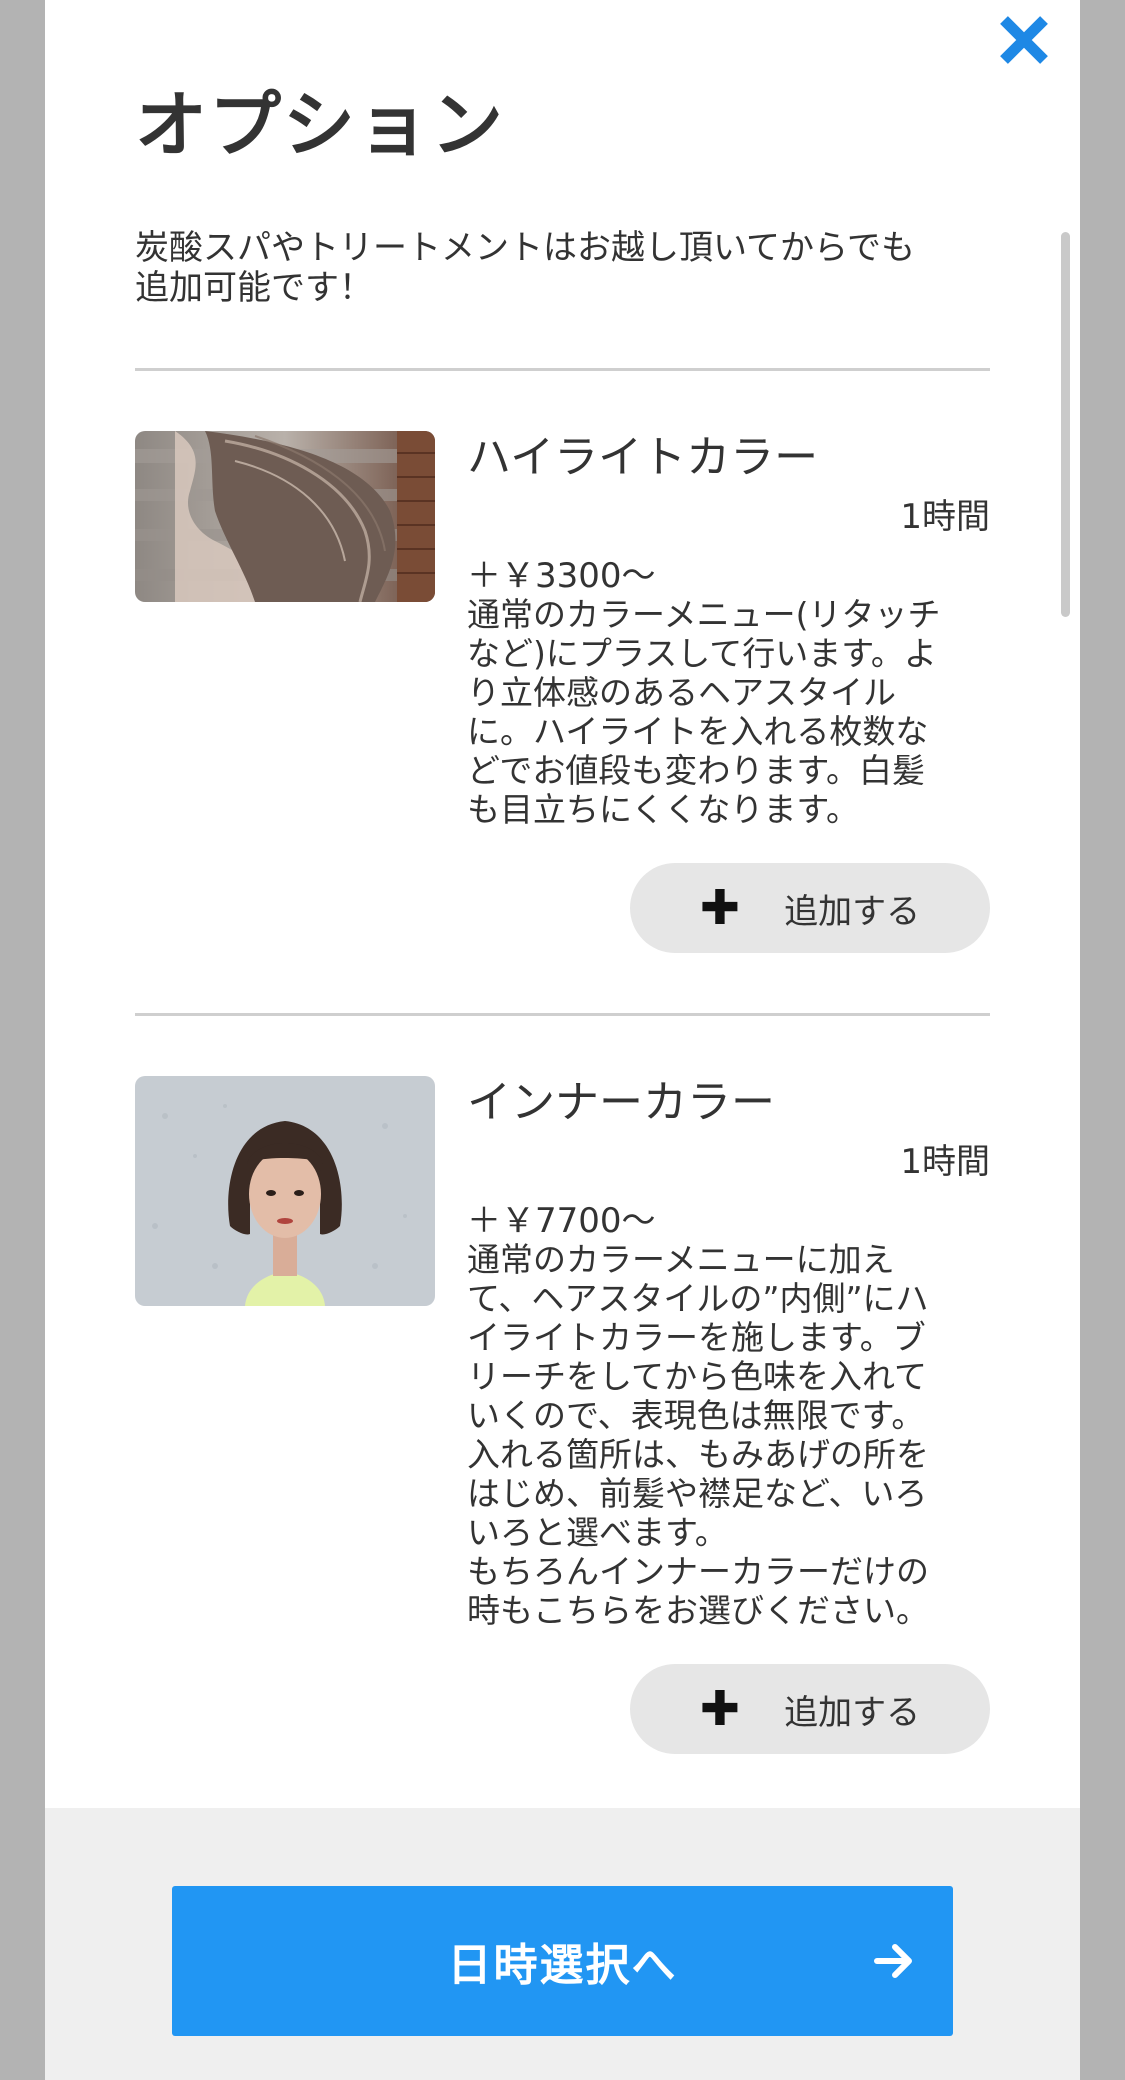  I want to click on footer-bar: 日時選択へ, so click(562, 1944).